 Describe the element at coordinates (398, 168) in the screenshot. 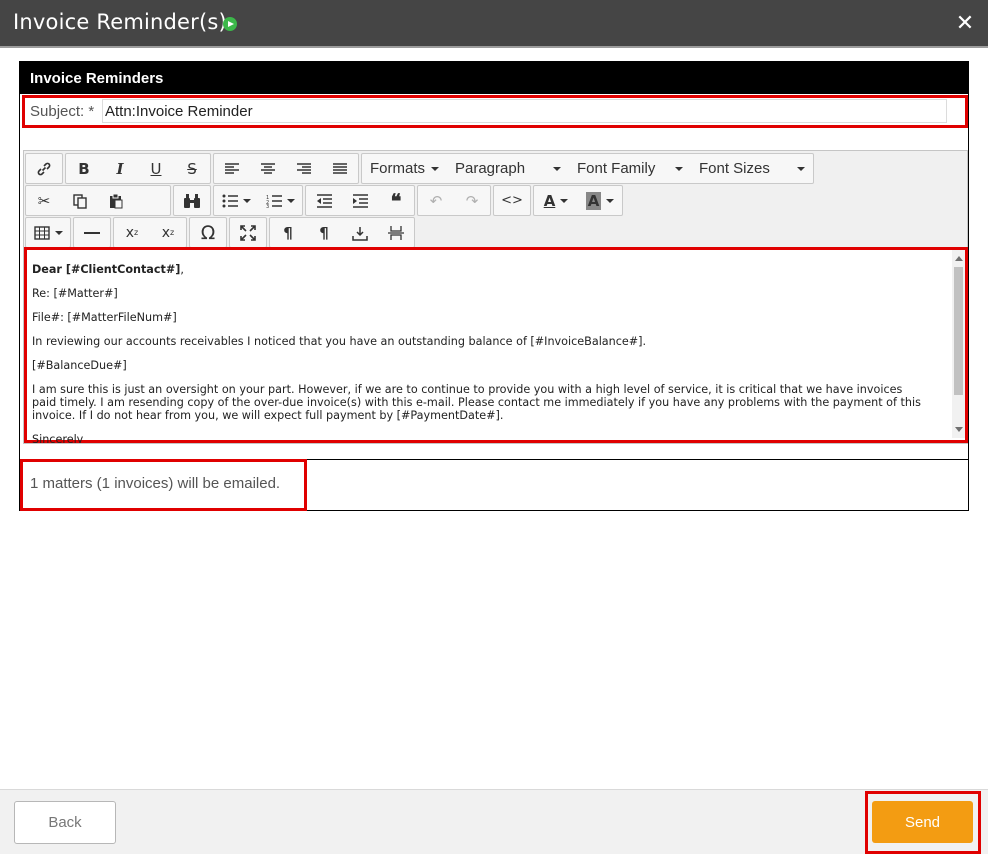

I see `formats-label: Formats` at that location.